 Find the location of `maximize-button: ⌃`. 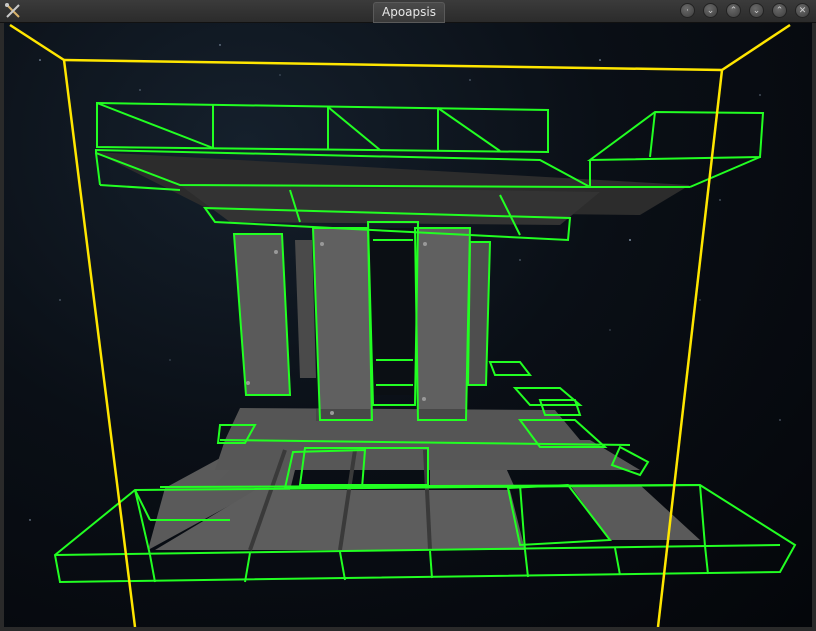

maximize-button: ⌃ is located at coordinates (779, 10).